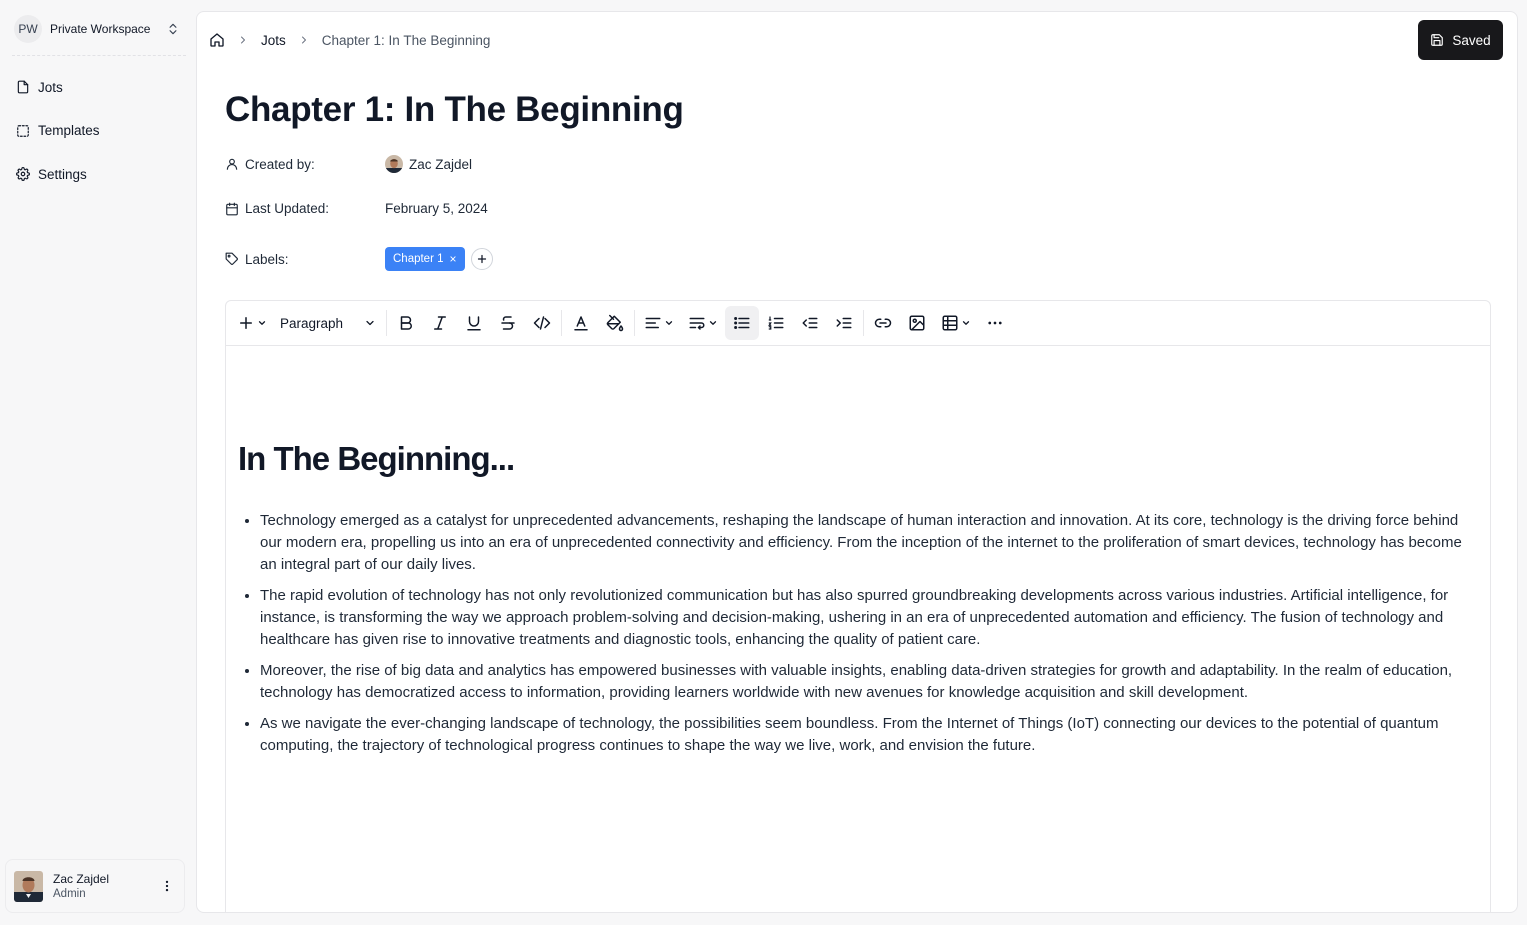 The height and width of the screenshot is (925, 1527). I want to click on meta-label: Last Updated:, so click(305, 208).